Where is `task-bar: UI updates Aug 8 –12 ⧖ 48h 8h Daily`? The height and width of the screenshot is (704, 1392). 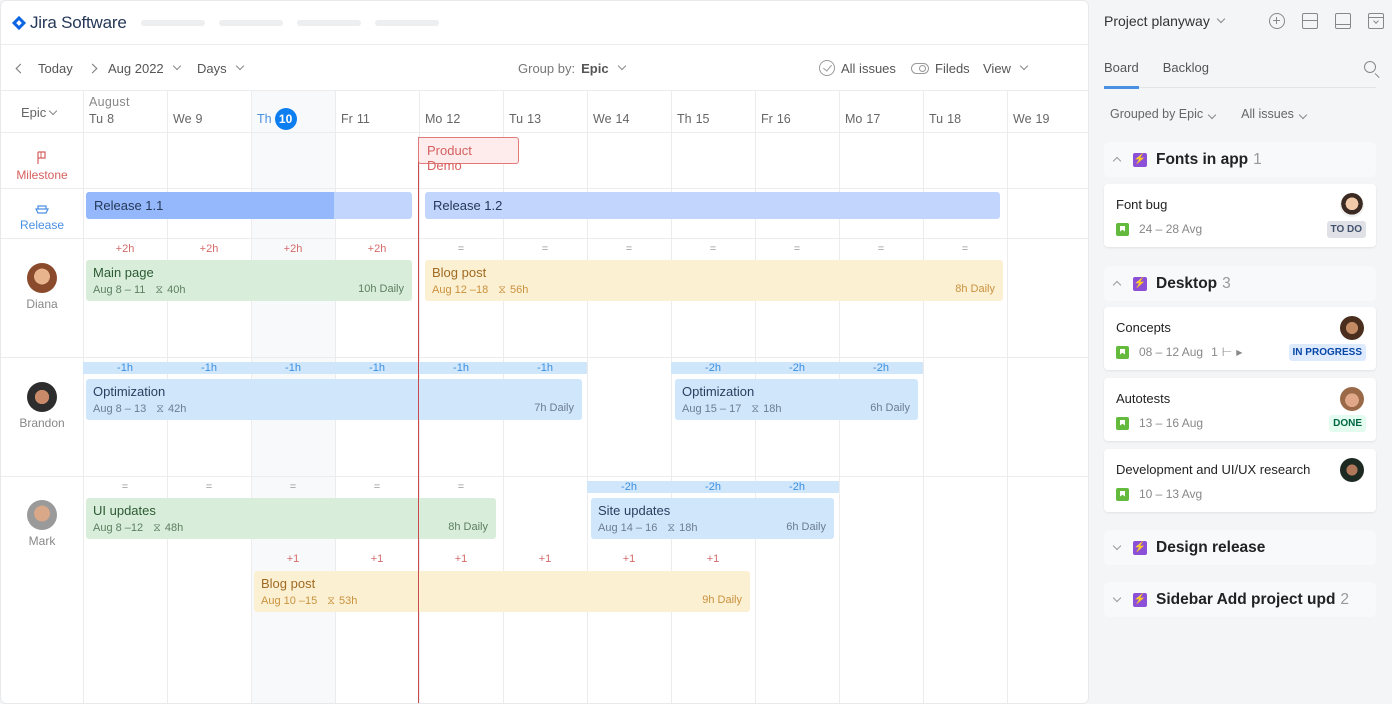
task-bar: UI updates Aug 8 –12 ⧖ 48h 8h Daily is located at coordinates (291, 518).